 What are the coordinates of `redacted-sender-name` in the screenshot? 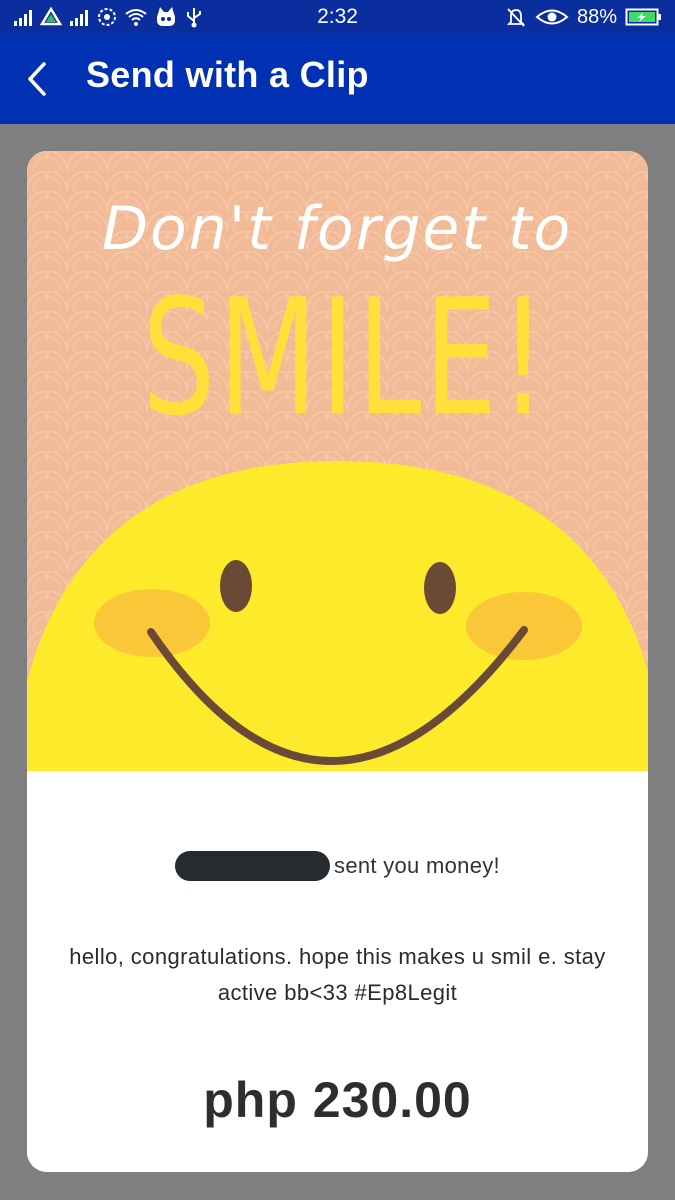 It's located at (253, 866).